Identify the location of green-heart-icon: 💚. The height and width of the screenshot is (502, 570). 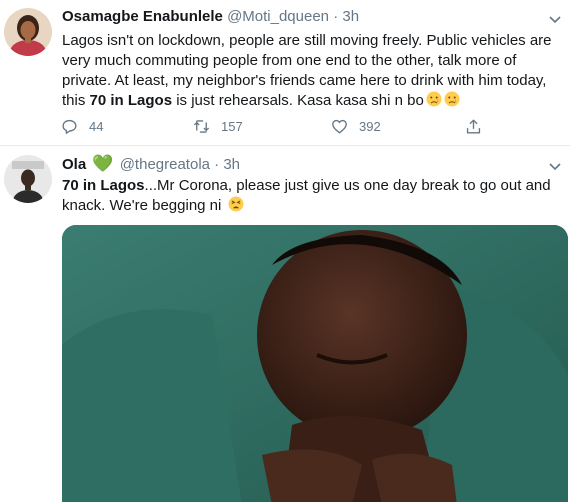
(103, 163).